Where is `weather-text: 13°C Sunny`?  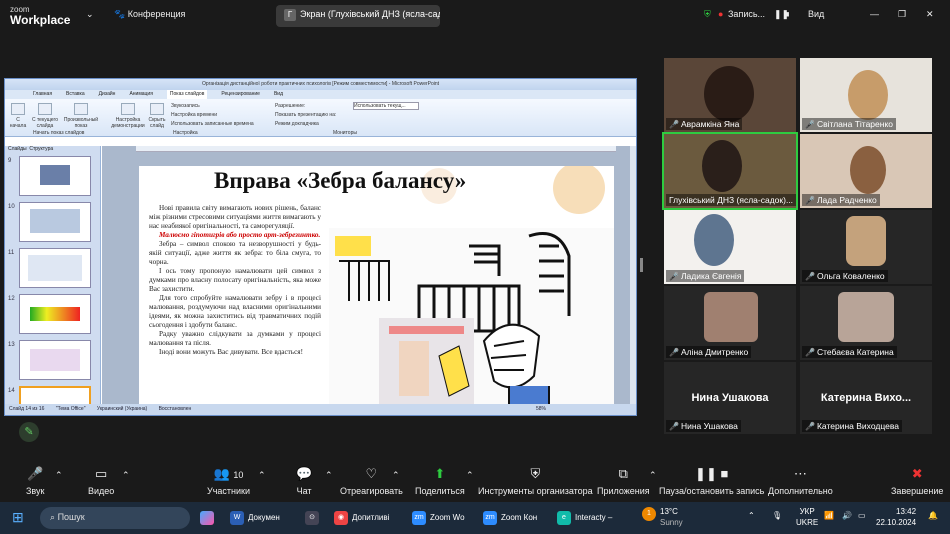
weather-text: 13°C Sunny is located at coordinates (671, 517).